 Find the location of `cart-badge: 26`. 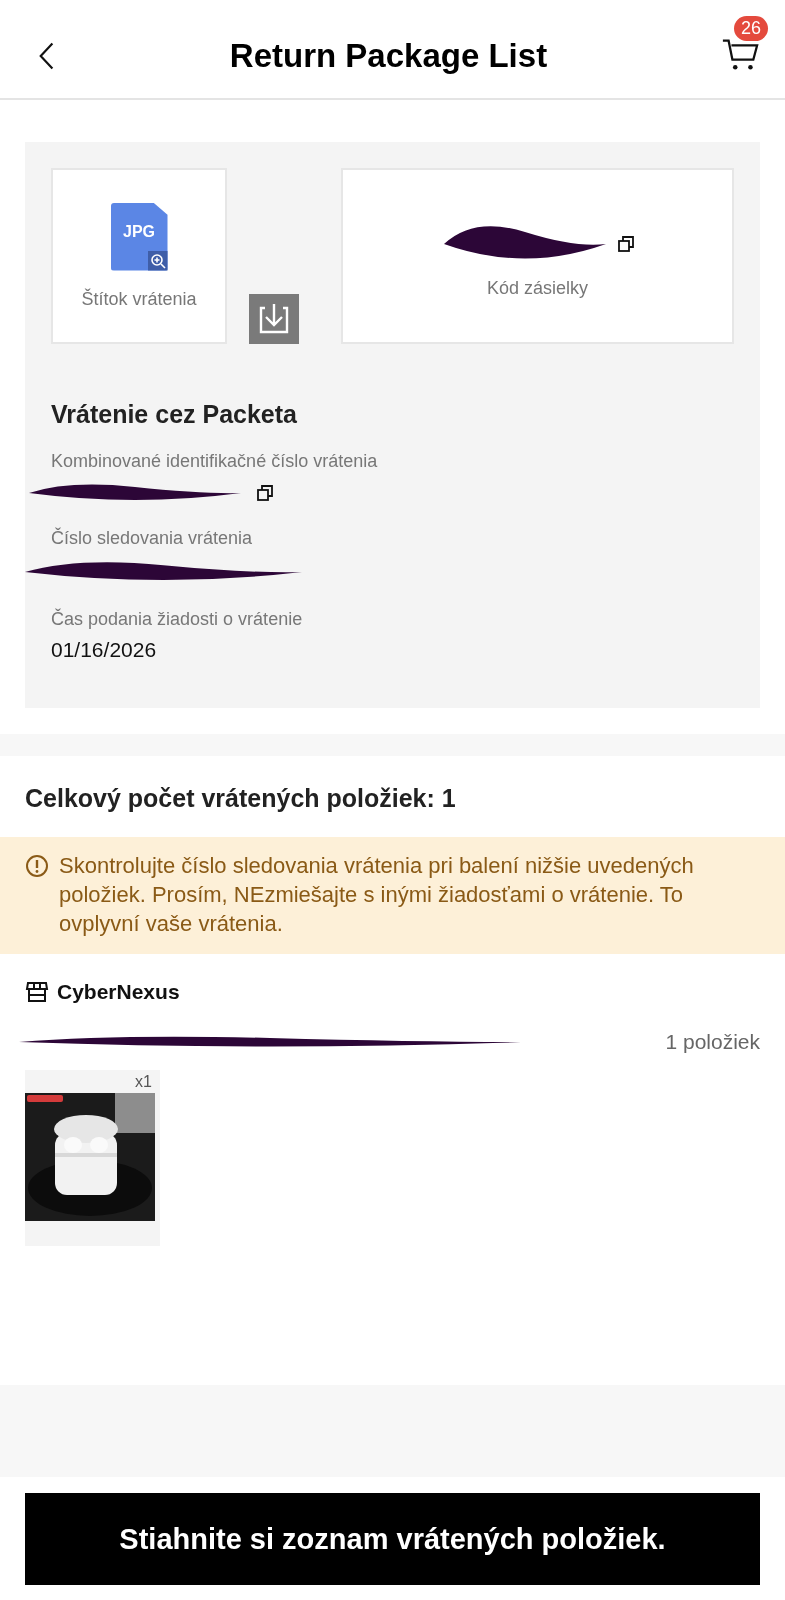

cart-badge: 26 is located at coordinates (751, 28).